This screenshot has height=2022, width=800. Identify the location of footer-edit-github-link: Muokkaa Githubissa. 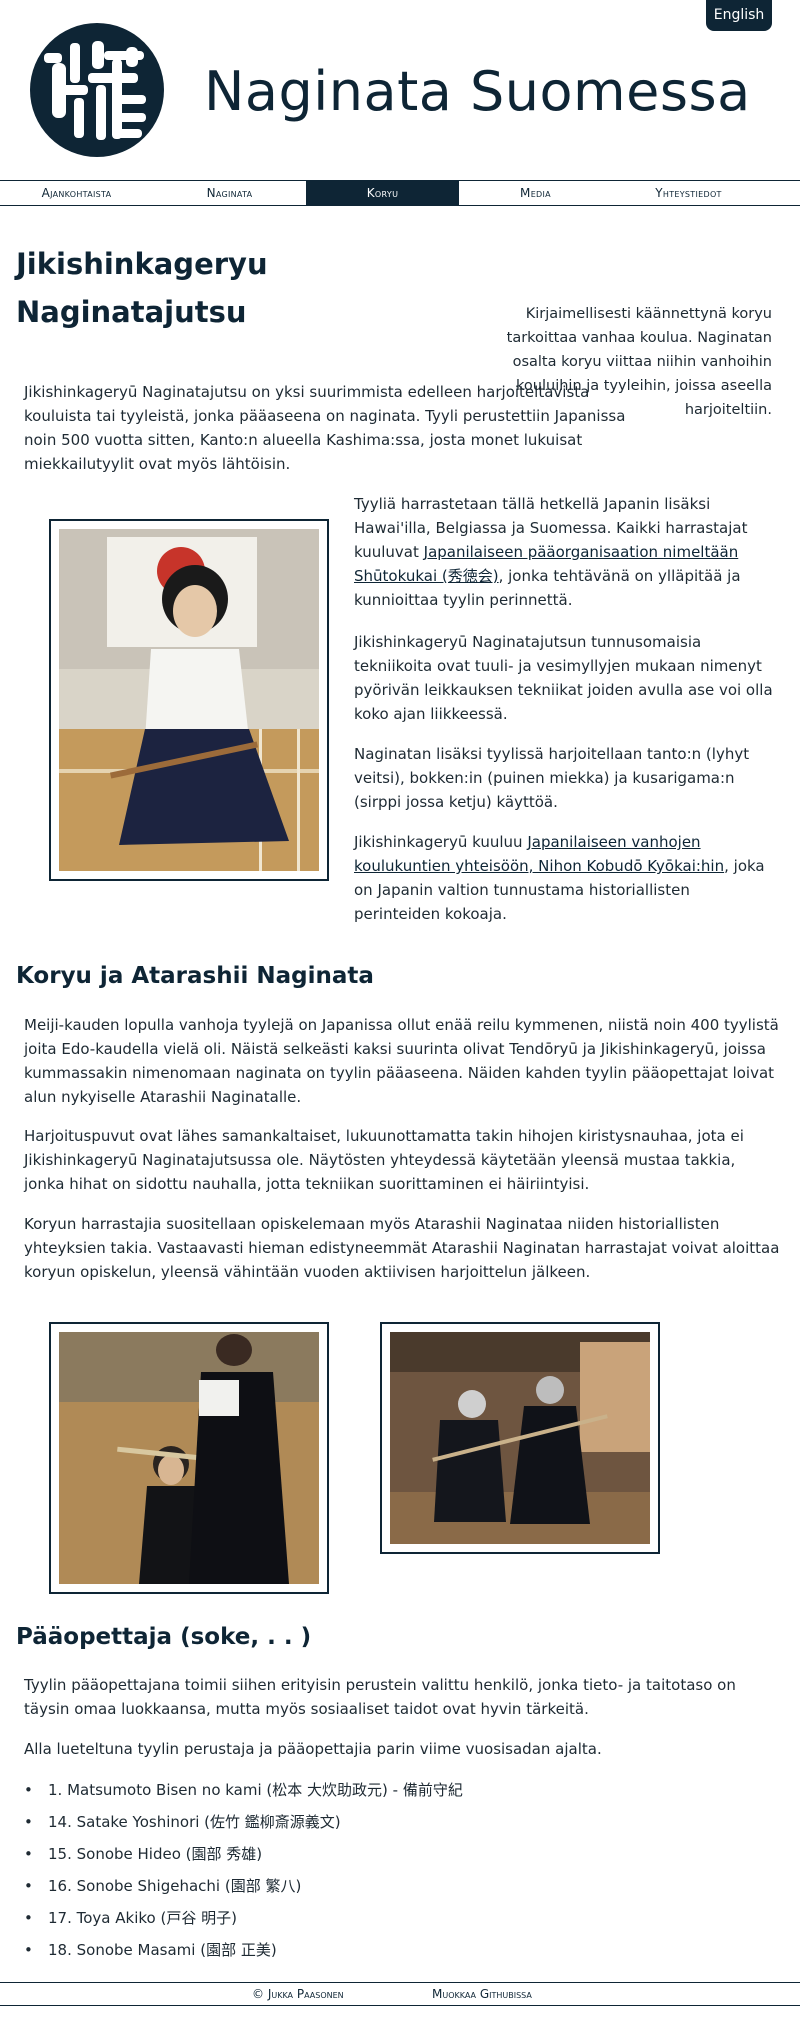
(482, 1994).